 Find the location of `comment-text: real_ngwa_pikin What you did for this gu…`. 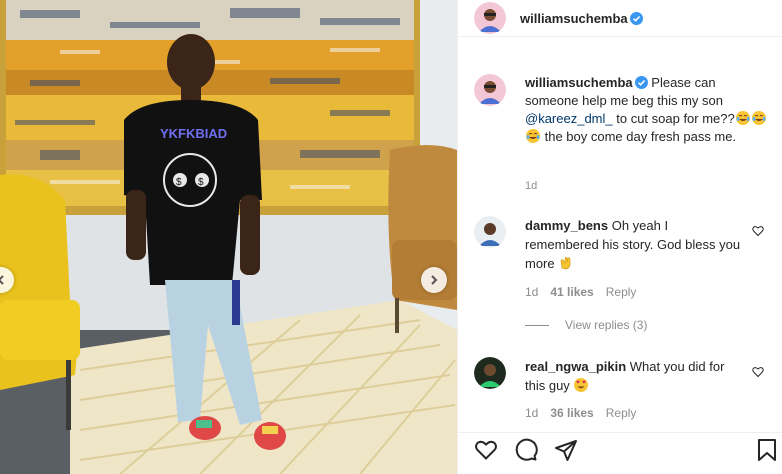

comment-text: real_ngwa_pikin What you did for this gu… is located at coordinates (635, 376).